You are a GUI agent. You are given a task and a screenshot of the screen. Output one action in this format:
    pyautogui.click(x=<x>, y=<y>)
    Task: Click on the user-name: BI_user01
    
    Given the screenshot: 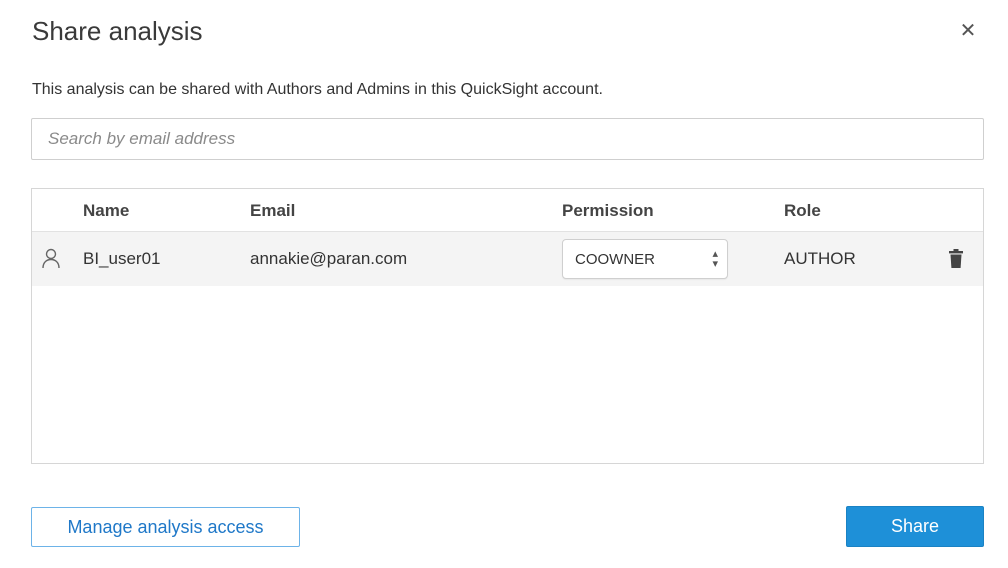 What is the action you would take?
    pyautogui.click(x=122, y=258)
    